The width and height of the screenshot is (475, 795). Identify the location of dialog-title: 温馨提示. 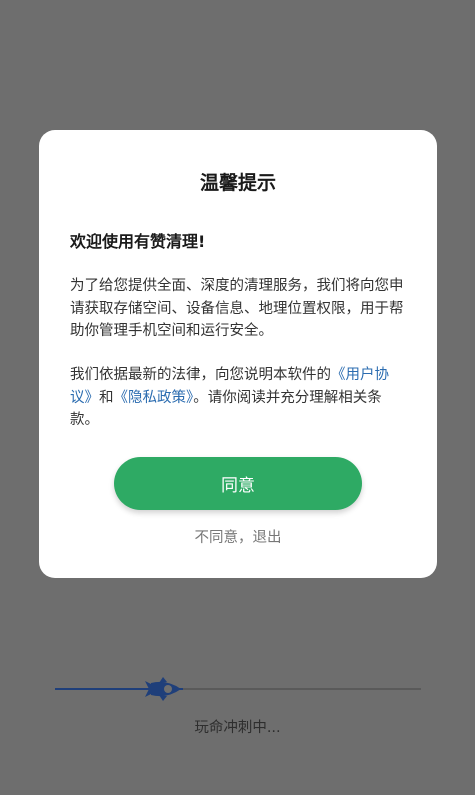
(237, 183).